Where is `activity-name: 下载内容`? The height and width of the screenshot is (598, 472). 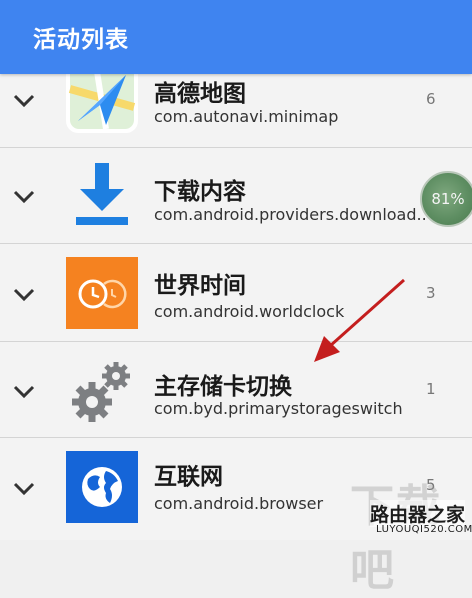 activity-name: 下载内容 is located at coordinates (200, 192).